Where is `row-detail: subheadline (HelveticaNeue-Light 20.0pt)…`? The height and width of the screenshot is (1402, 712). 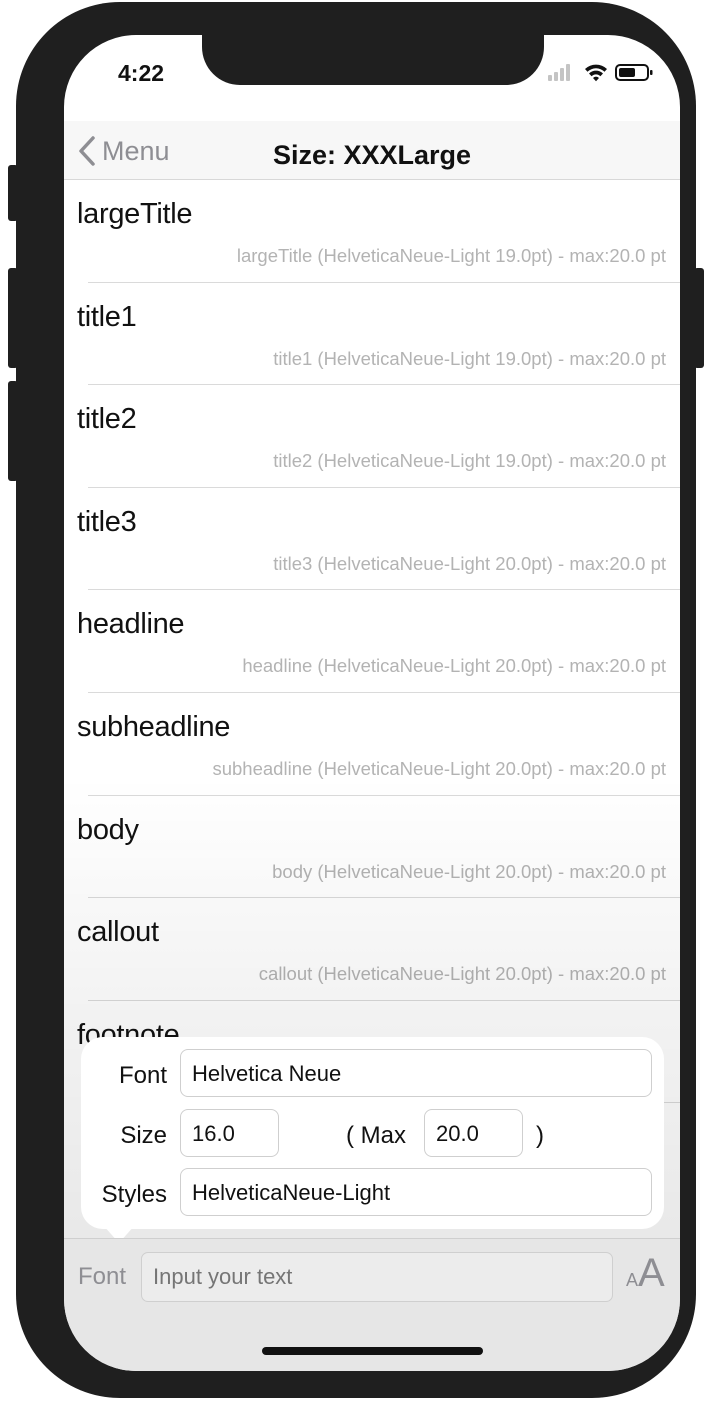 row-detail: subheadline (HelveticaNeue-Light 20.0pt)… is located at coordinates (439, 768).